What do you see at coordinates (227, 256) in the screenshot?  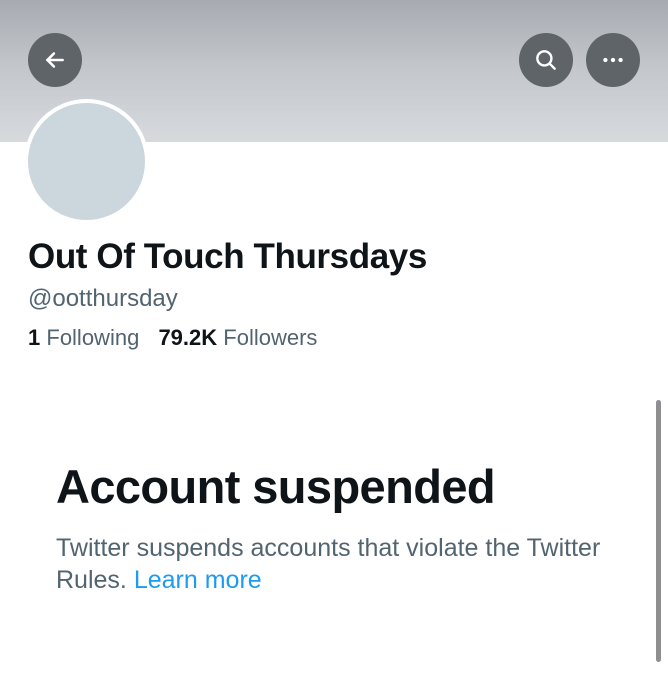 I see `profile-display-name: Out Of Touch Thursdays` at bounding box center [227, 256].